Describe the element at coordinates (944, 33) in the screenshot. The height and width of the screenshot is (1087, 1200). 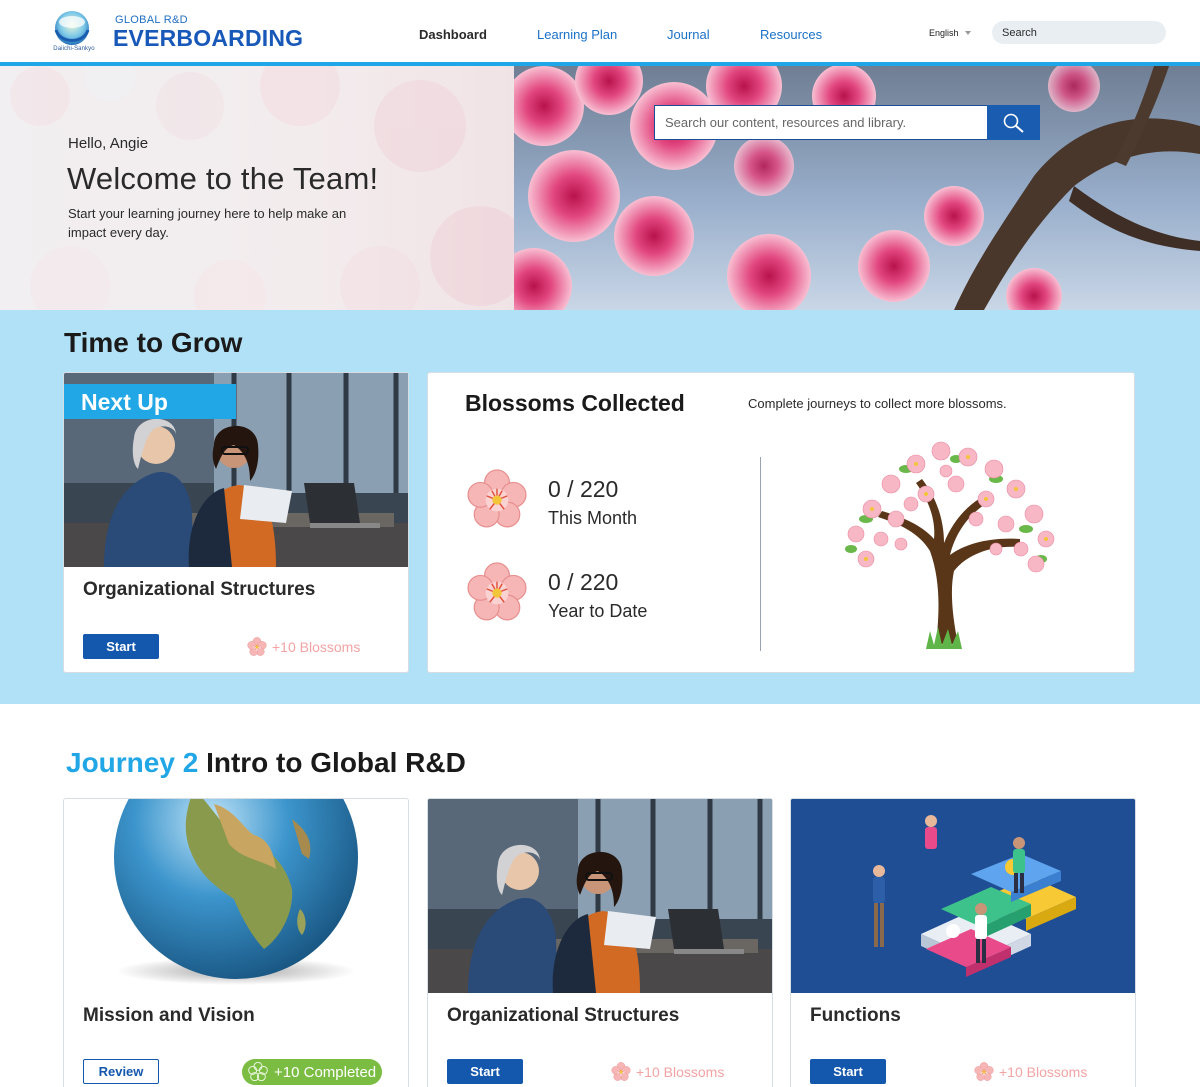
I see `language-selector: English` at that location.